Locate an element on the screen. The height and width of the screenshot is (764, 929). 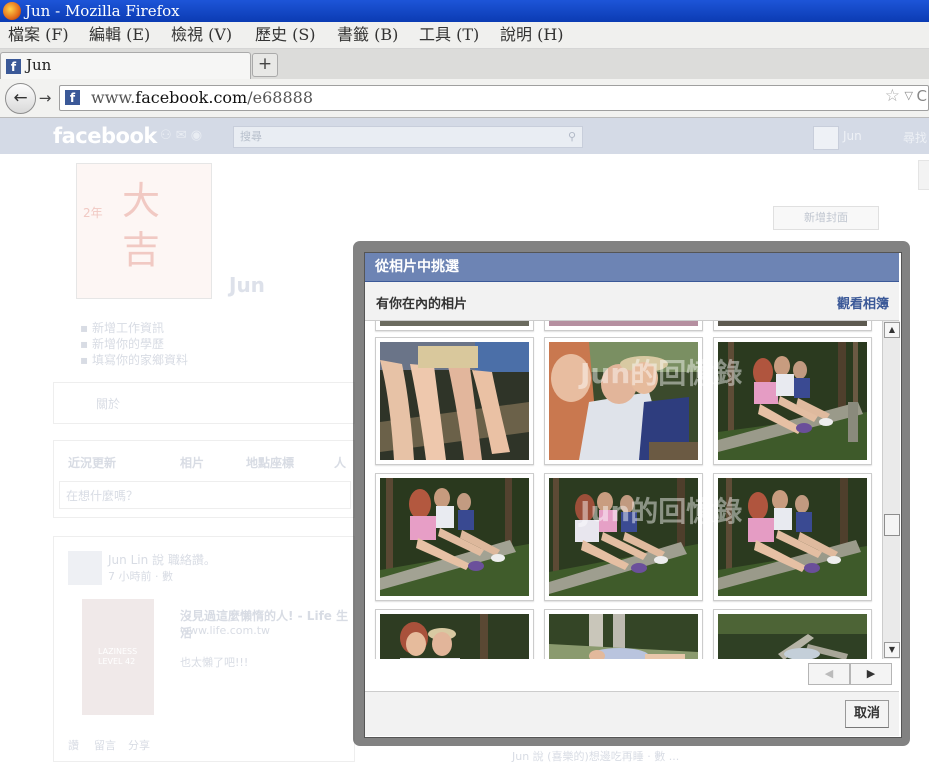
post-share-link: 分享 is located at coordinates (139, 745).